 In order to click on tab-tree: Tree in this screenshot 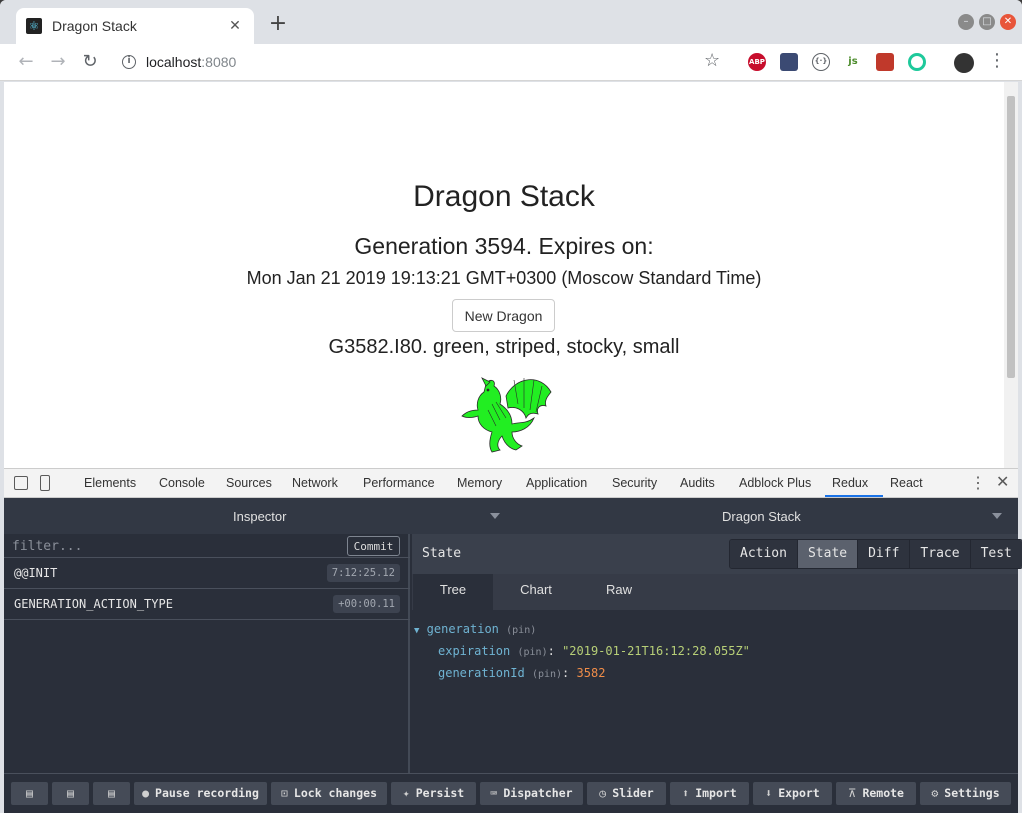, I will do `click(453, 592)`.